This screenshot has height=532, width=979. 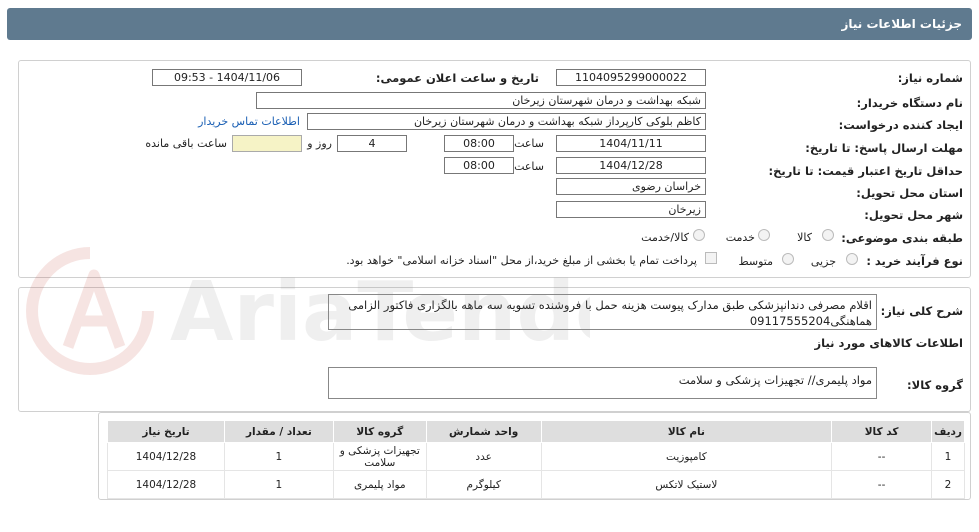 I want to click on validity-date-field: 1404/12/28, so click(x=631, y=165).